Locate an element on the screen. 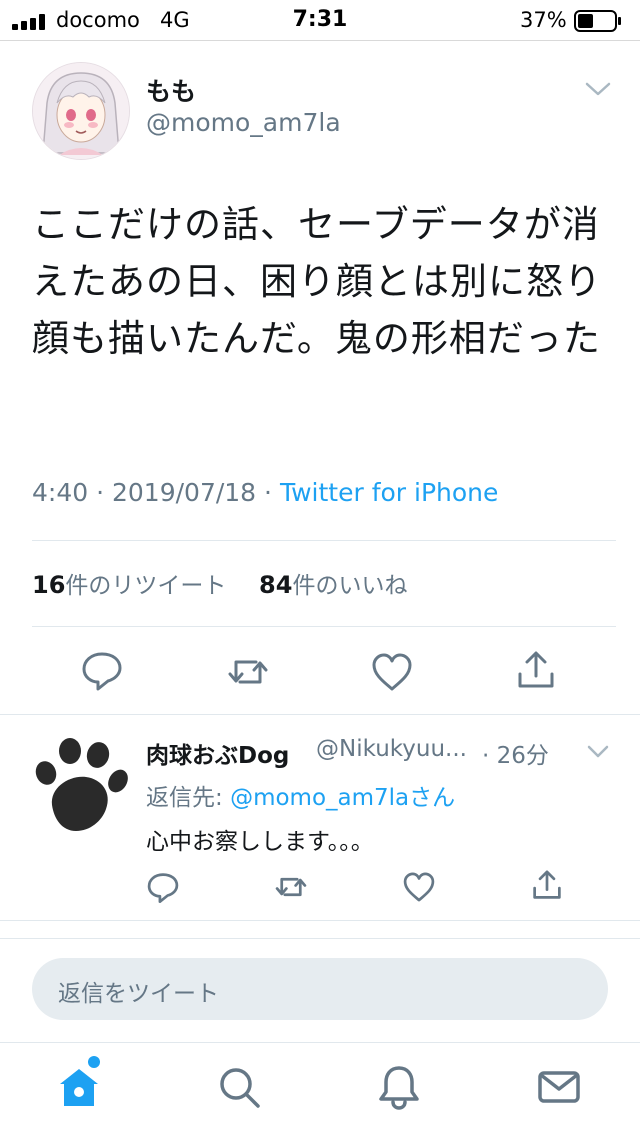  reply-to-mention: @momo_am7laさん is located at coordinates (342, 798).